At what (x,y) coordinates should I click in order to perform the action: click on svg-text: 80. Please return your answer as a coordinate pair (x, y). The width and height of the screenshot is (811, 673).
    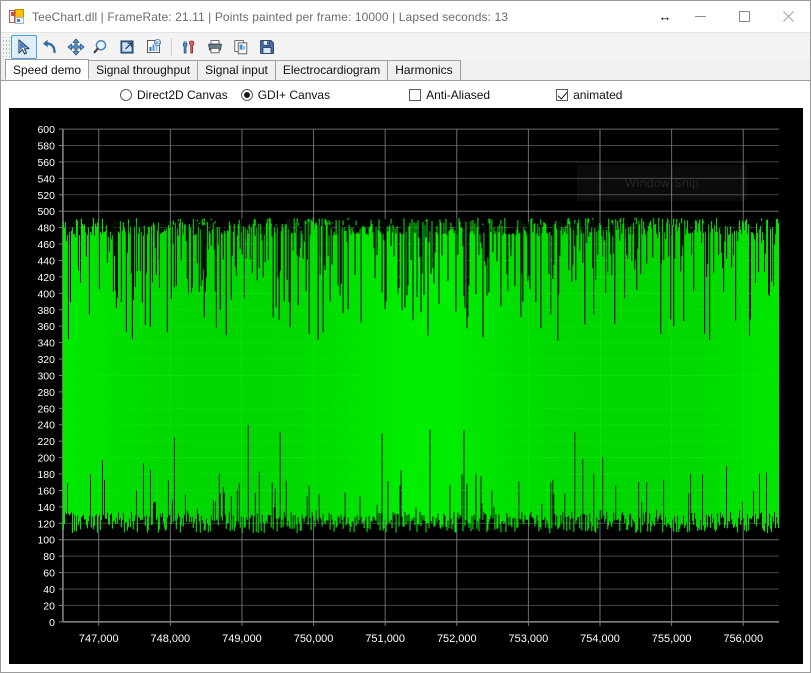
    Looking at the image, I should click on (49, 557).